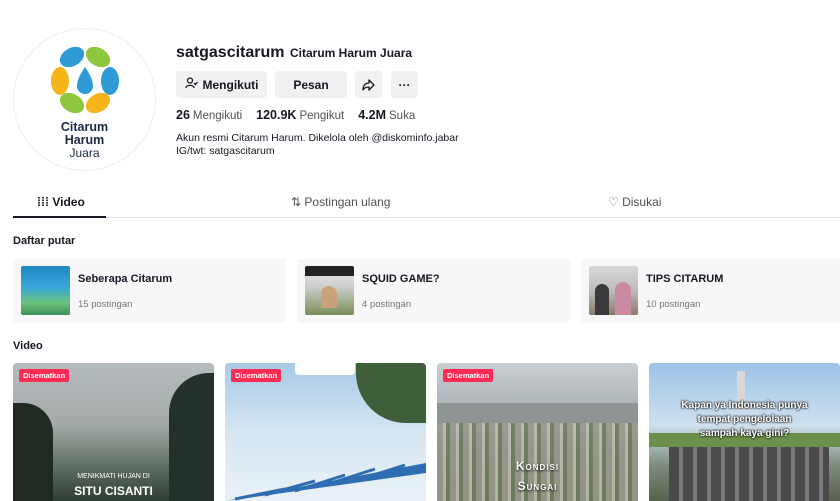 The width and height of the screenshot is (840, 501). I want to click on user-check-icon, so click(191, 84).